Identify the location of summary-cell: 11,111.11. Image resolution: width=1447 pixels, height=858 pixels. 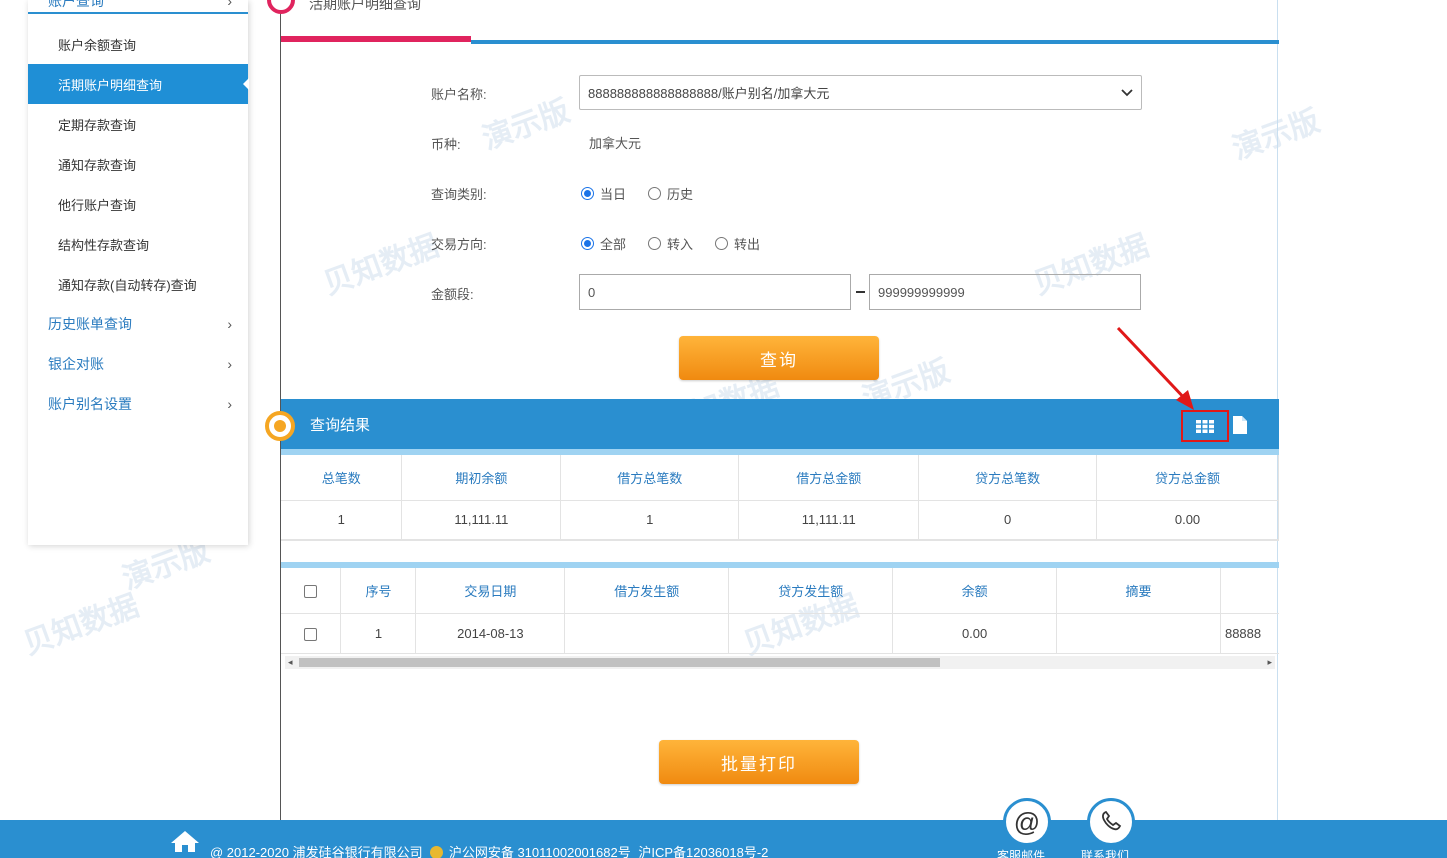
(829, 520).